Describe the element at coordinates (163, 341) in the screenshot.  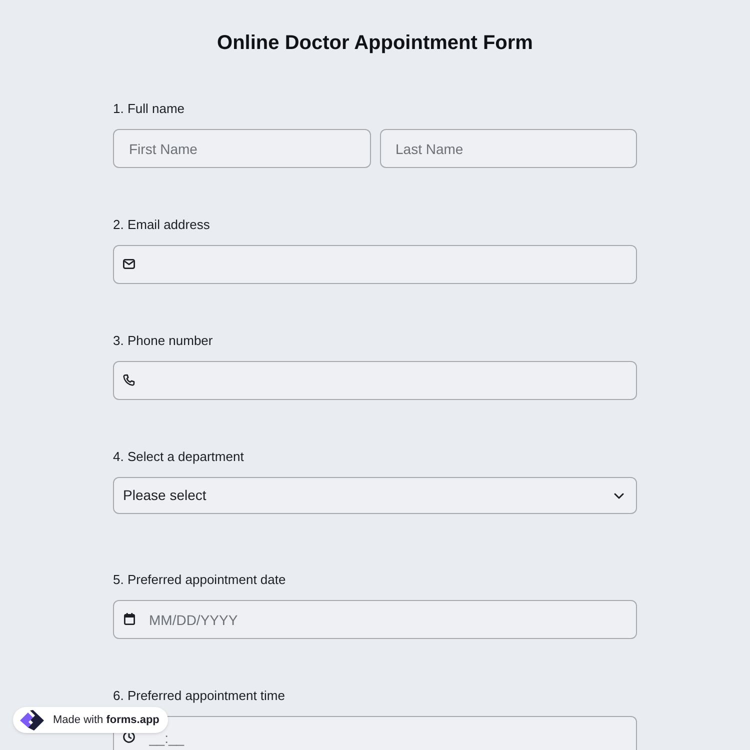
I see `question-label: 3. Phone number` at that location.